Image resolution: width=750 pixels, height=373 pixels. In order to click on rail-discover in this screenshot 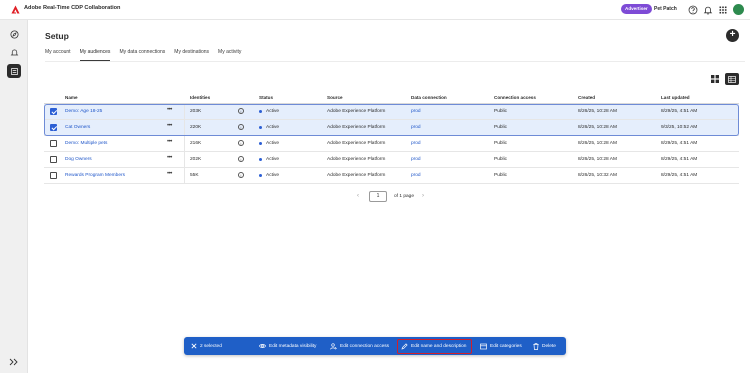, I will do `click(14, 34)`.